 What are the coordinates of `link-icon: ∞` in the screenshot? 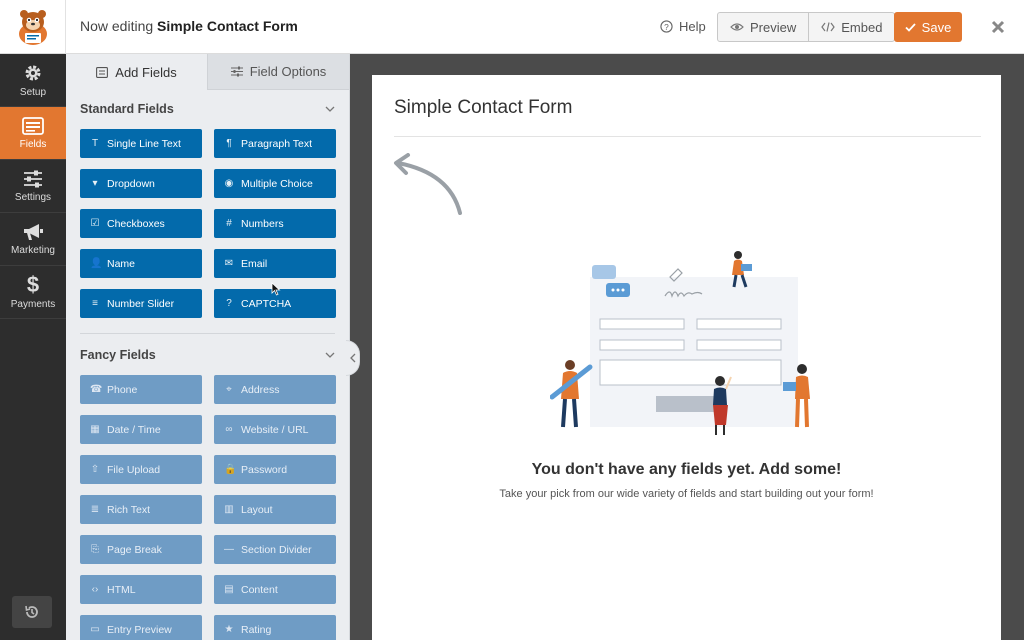 It's located at (229, 429).